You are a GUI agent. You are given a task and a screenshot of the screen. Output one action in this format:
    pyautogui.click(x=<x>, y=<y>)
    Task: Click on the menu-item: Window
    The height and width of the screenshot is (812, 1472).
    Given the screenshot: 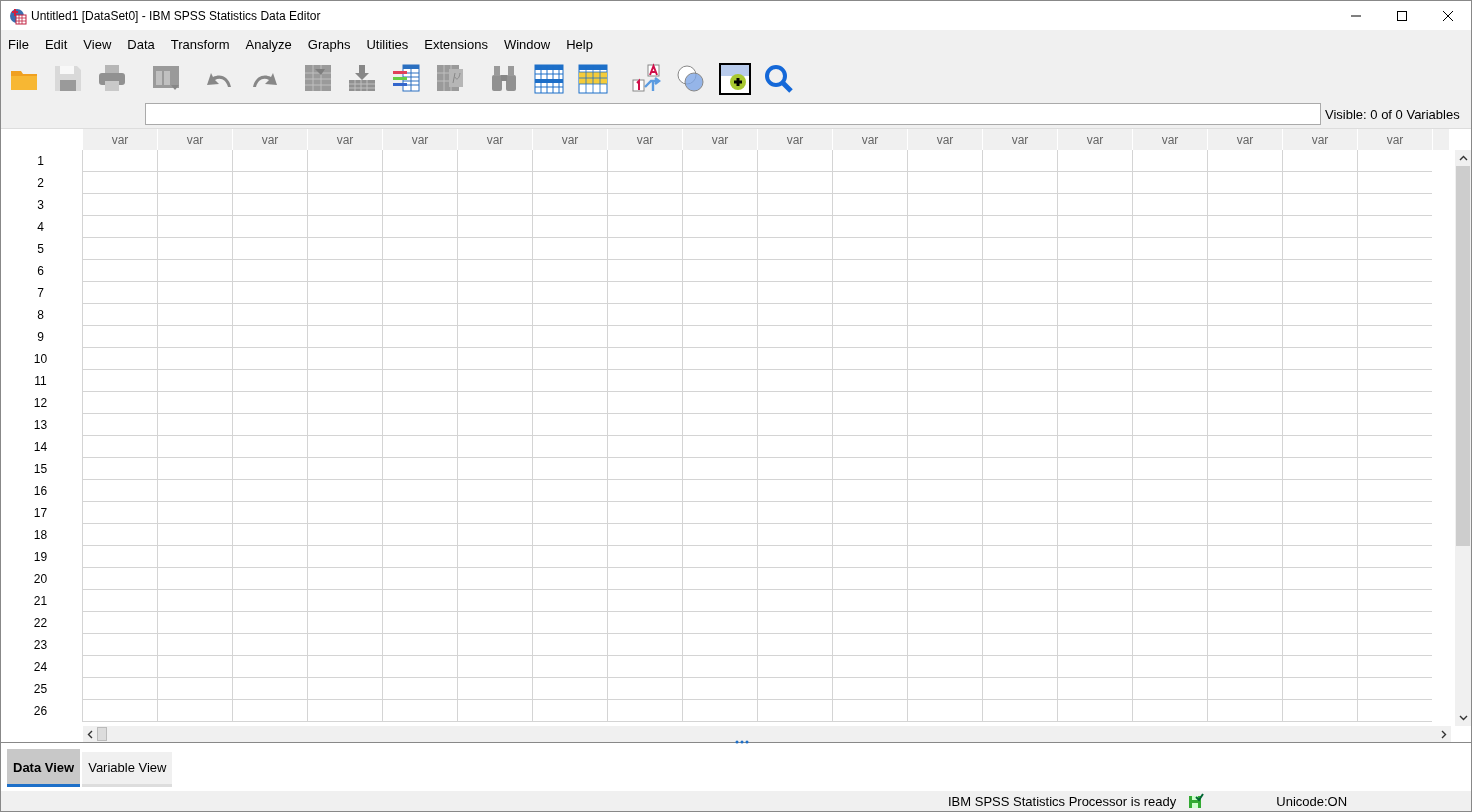 What is the action you would take?
    pyautogui.click(x=530, y=44)
    